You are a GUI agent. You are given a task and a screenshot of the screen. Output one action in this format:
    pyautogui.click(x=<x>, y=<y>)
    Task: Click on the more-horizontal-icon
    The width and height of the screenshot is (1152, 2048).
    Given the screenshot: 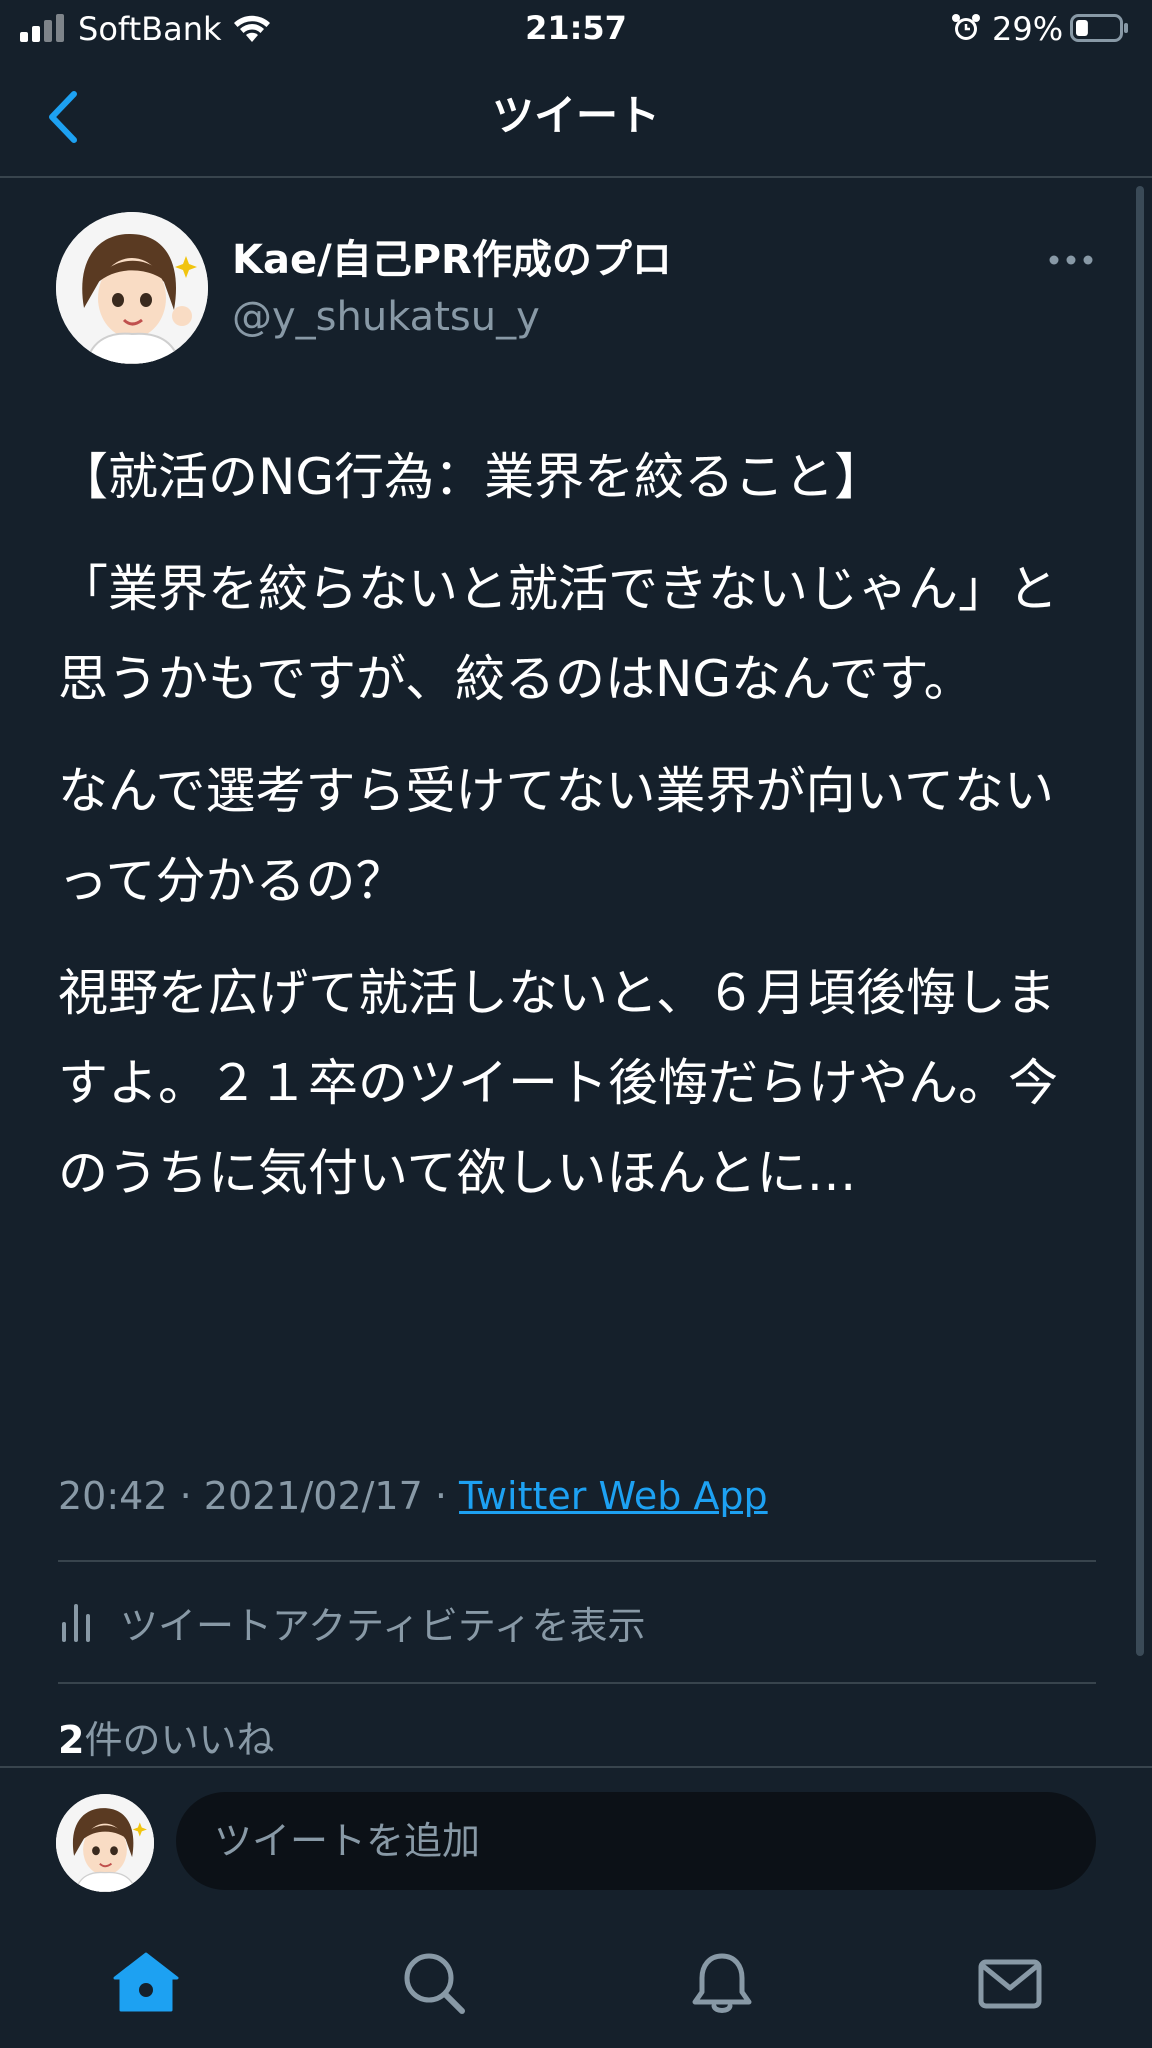 What is the action you would take?
    pyautogui.click(x=1071, y=260)
    